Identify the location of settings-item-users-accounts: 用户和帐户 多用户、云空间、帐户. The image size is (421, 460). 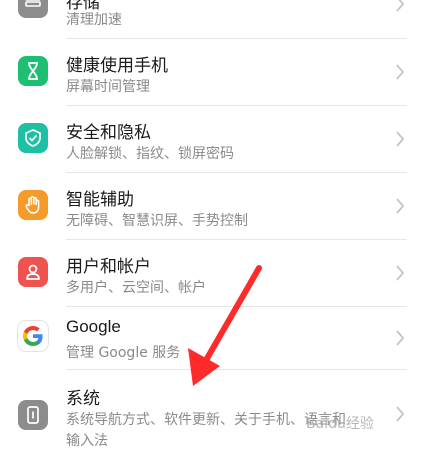
(210, 273).